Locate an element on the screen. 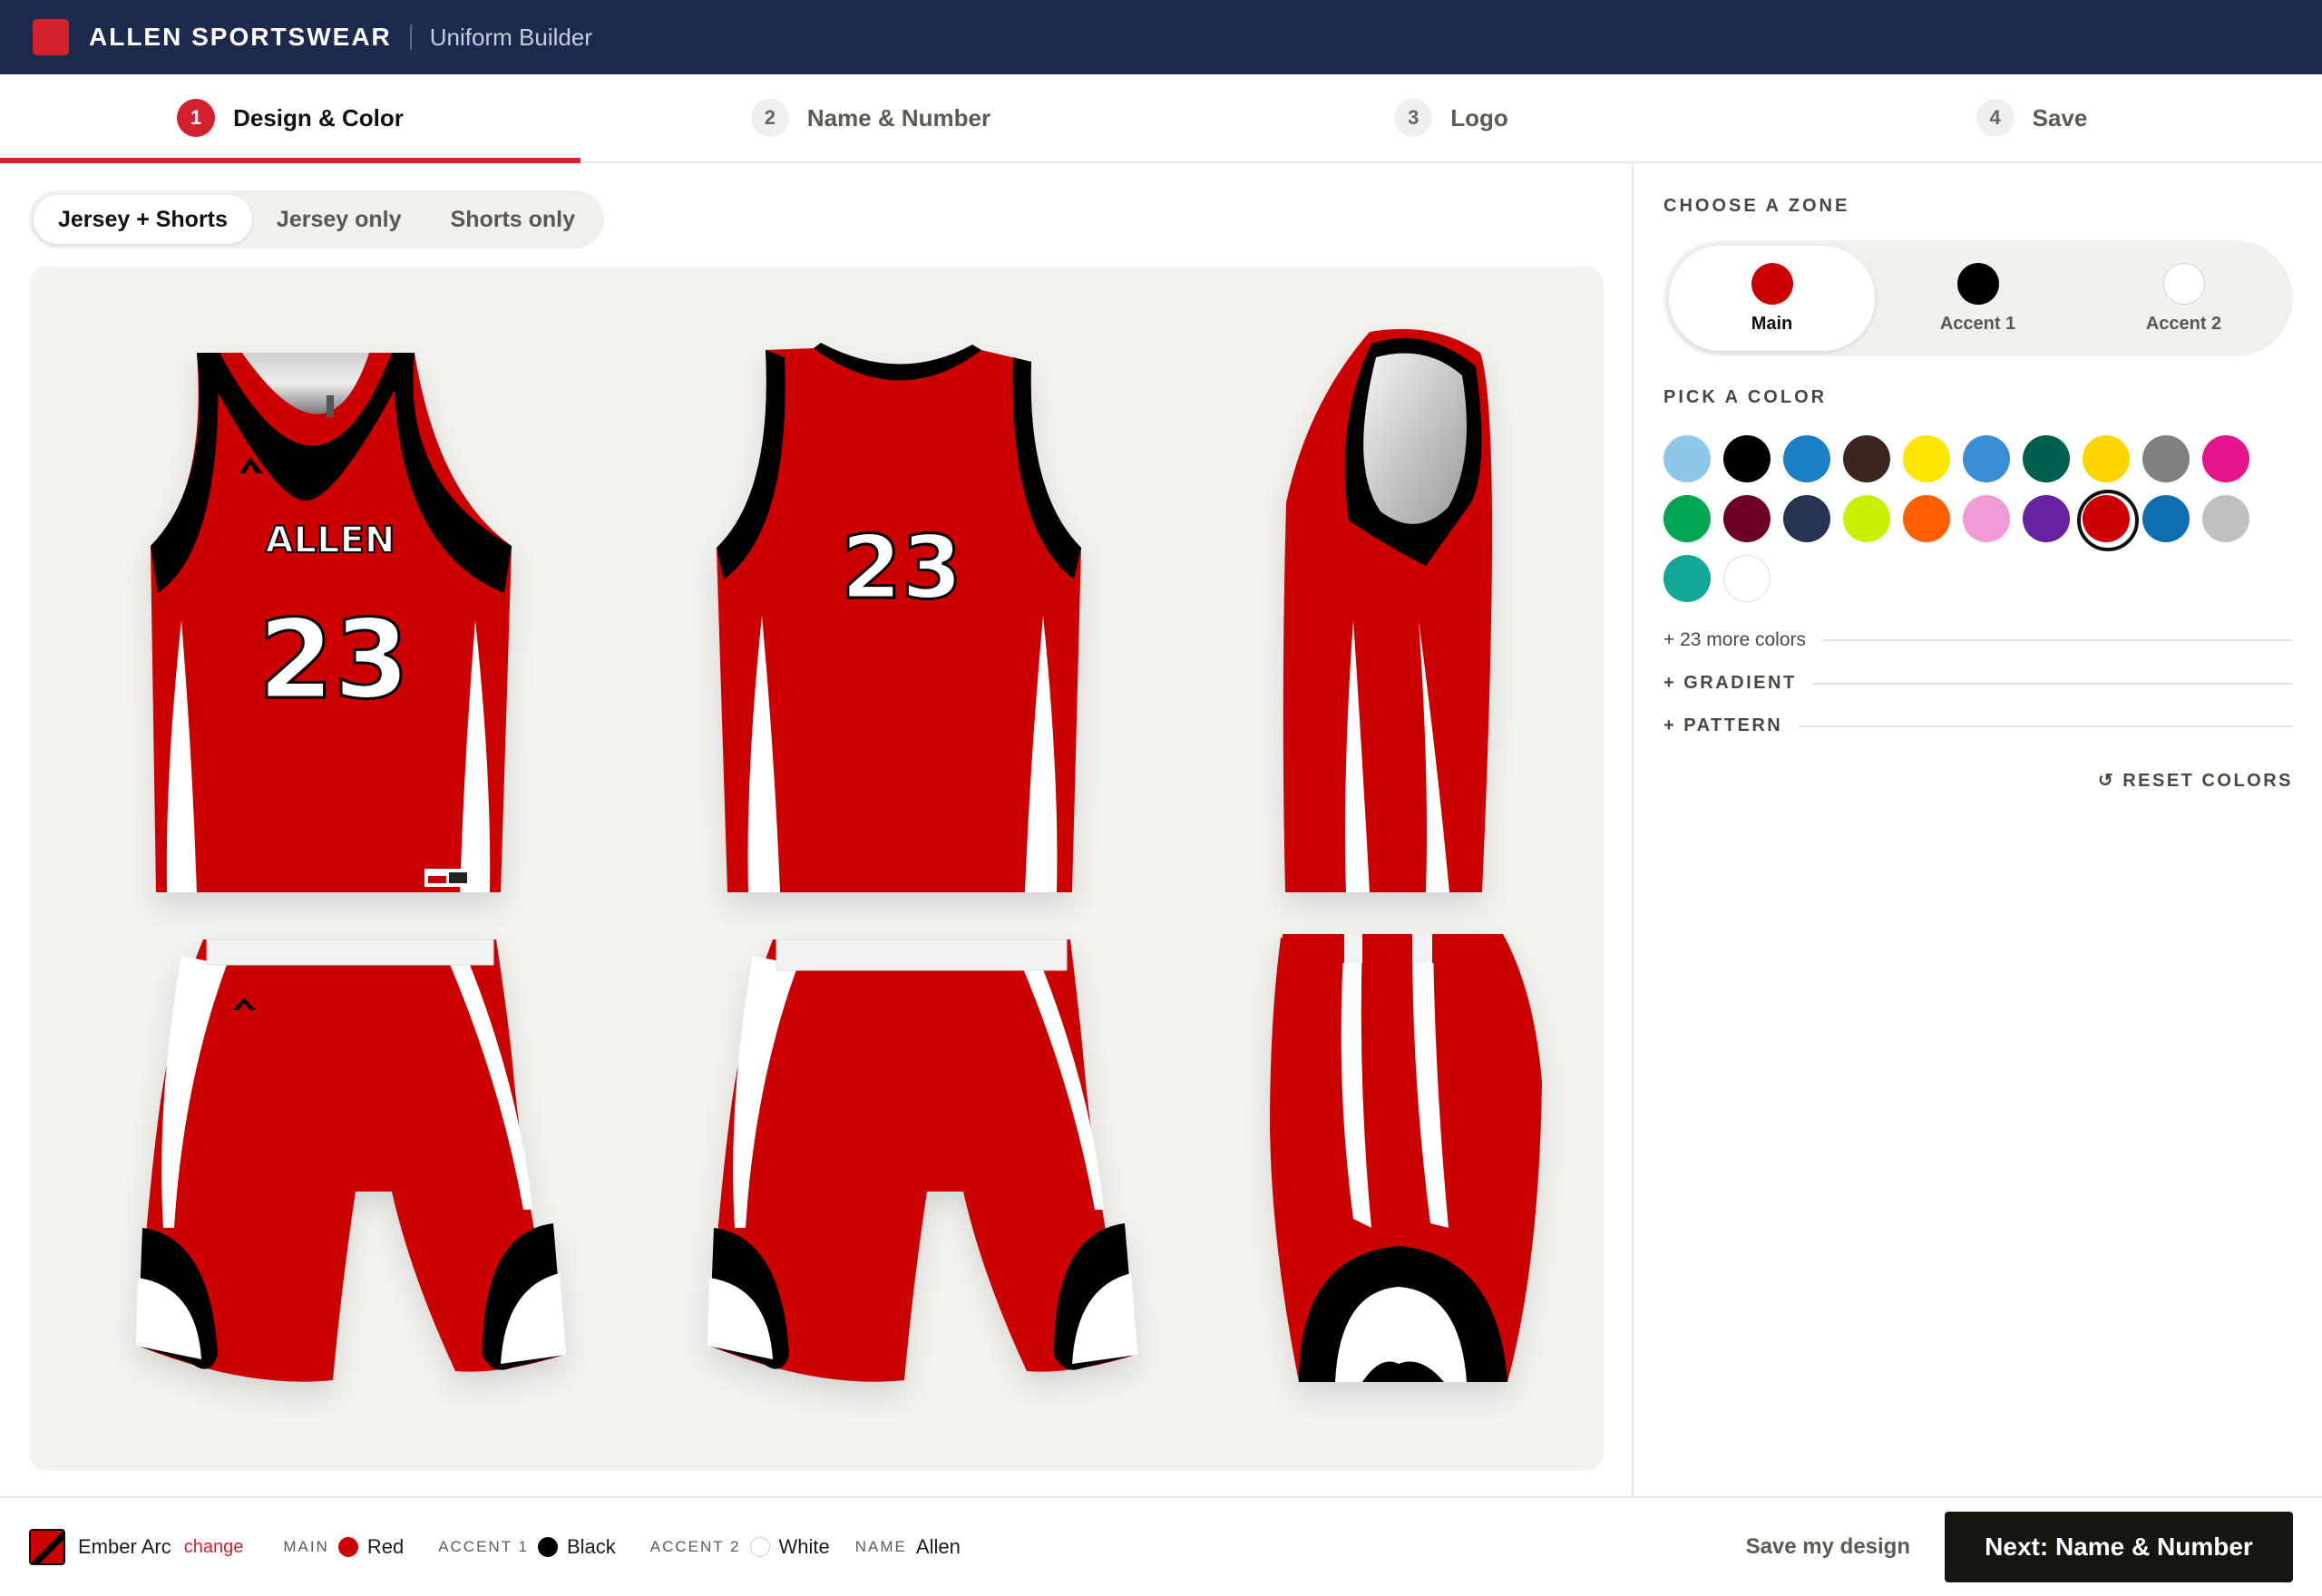  next-step-button: Next: Name & Number is located at coordinates (2119, 1547).